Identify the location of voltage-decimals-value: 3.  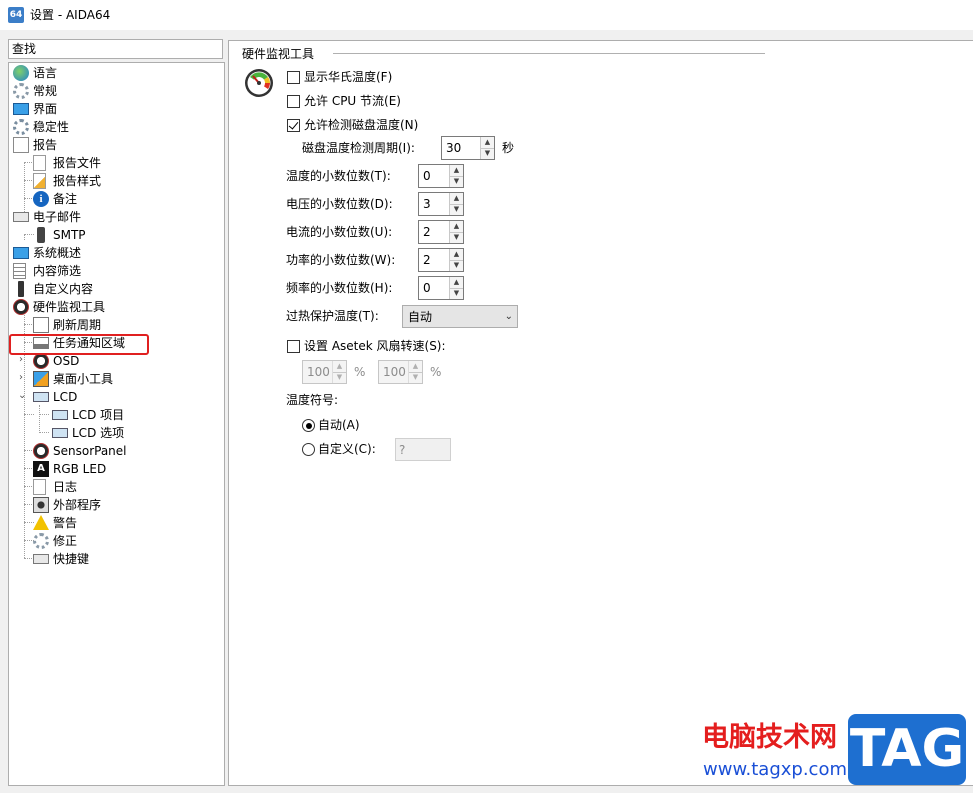
(427, 204).